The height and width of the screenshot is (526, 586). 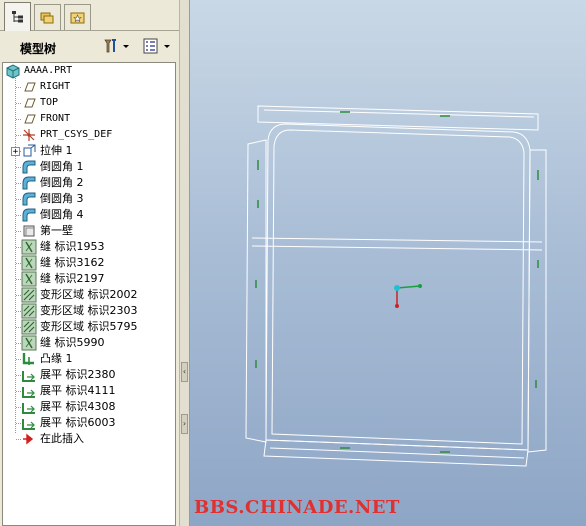 What do you see at coordinates (52, 167) in the screenshot?
I see `tree-item: 倒圆角 1` at bounding box center [52, 167].